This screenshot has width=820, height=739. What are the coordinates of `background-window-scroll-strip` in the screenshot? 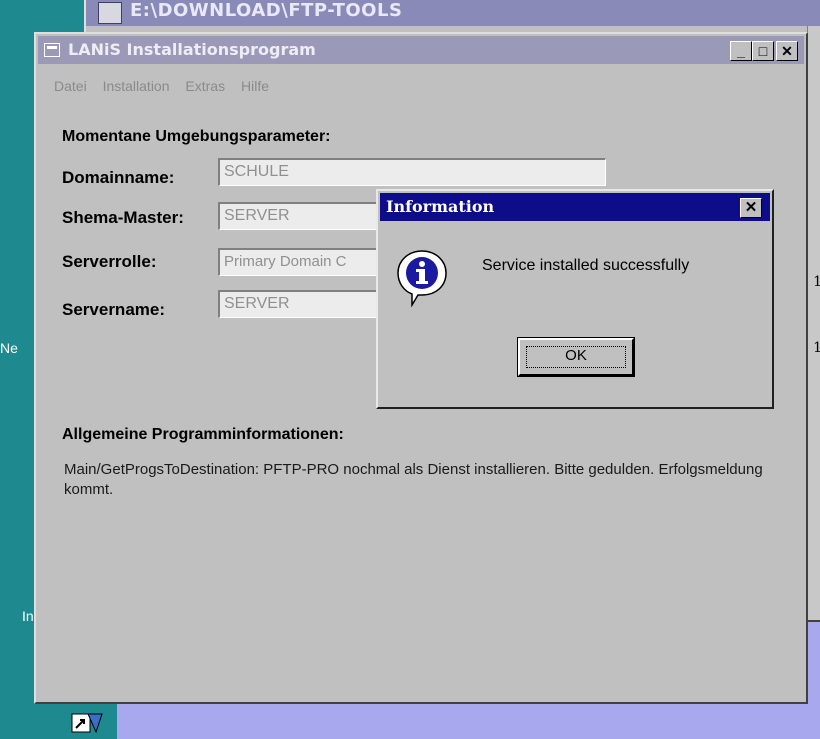 It's located at (813, 323).